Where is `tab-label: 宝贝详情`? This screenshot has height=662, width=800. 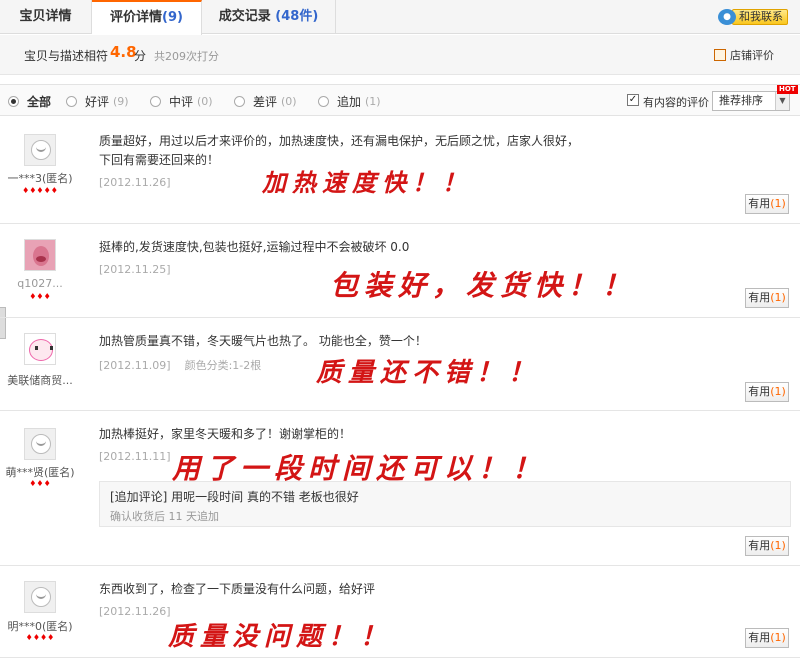 tab-label: 宝贝详情 is located at coordinates (45, 16).